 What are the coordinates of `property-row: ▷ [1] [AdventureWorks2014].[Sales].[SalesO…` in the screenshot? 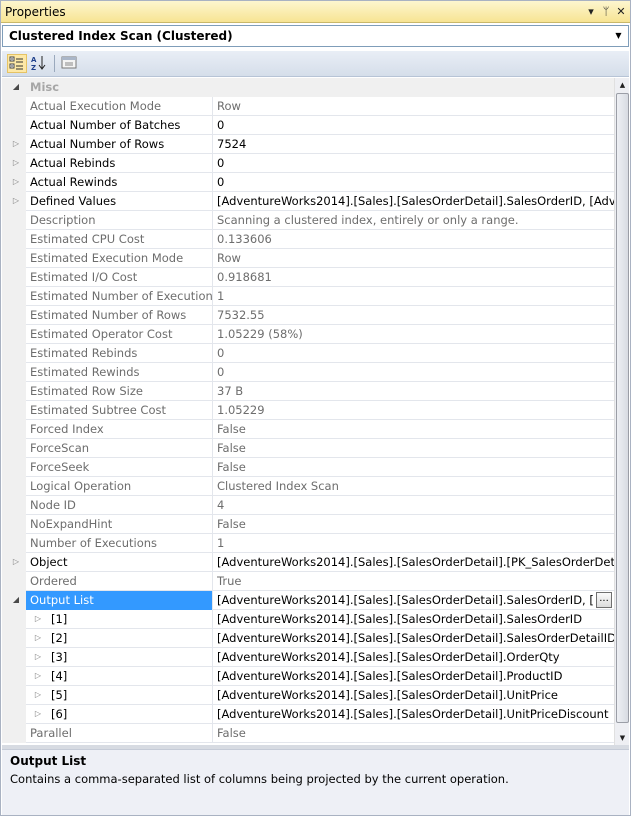 It's located at (308, 619).